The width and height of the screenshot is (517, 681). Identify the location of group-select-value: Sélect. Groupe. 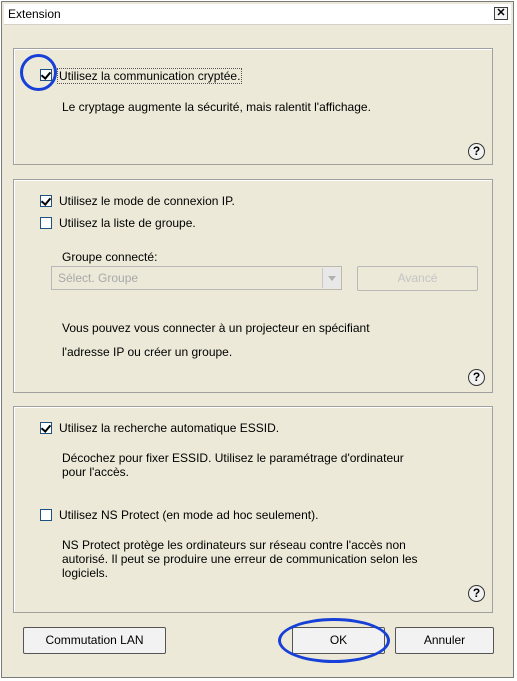
(98, 278).